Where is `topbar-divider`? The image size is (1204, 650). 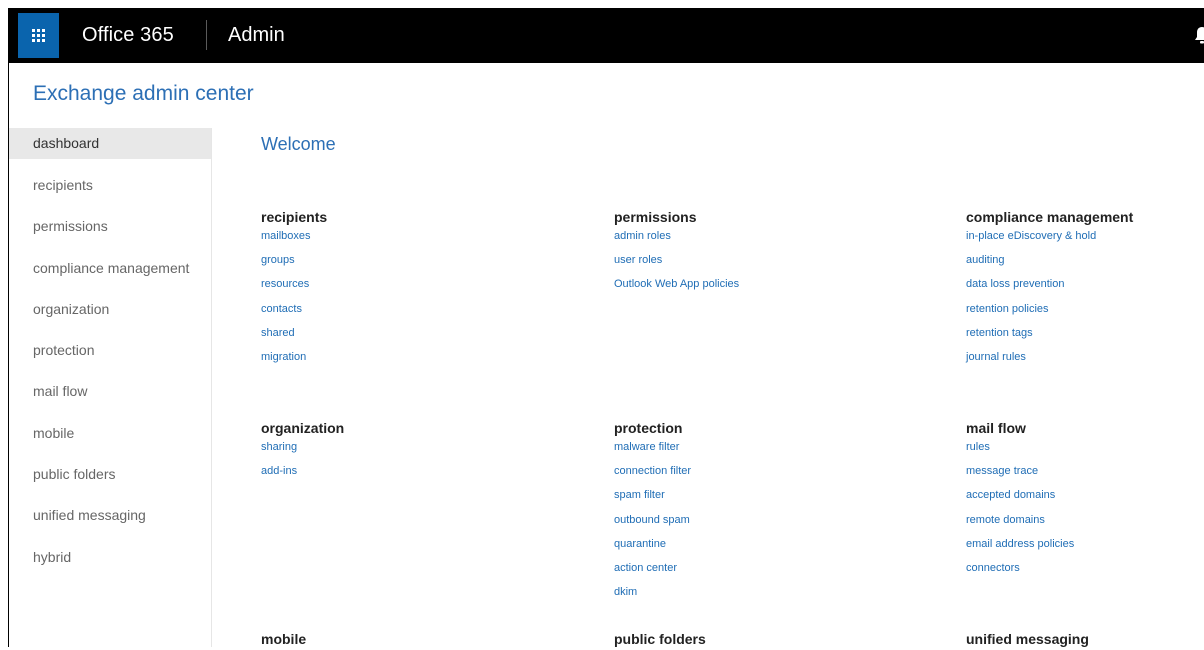
topbar-divider is located at coordinates (206, 35).